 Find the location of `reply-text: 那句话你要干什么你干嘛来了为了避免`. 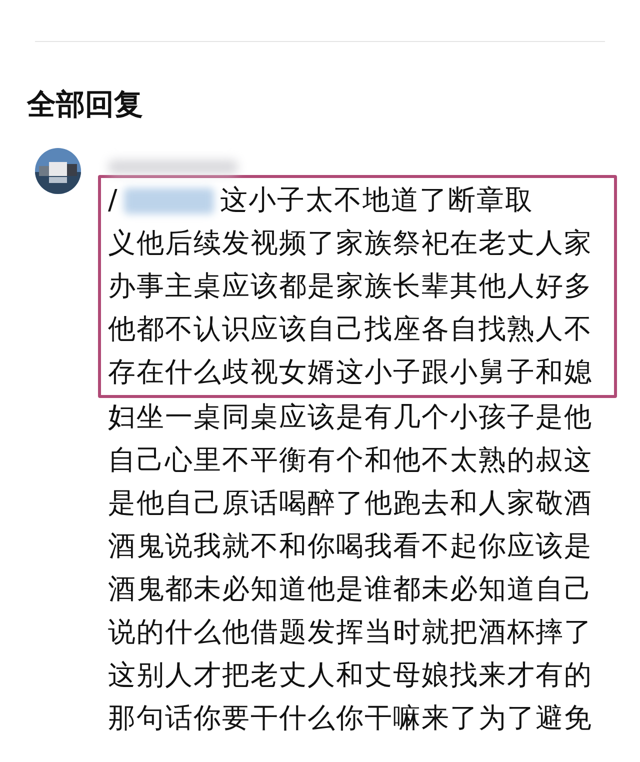

reply-text: 那句话你要干什么你干嘛来了为了避免 is located at coordinates (350, 718).